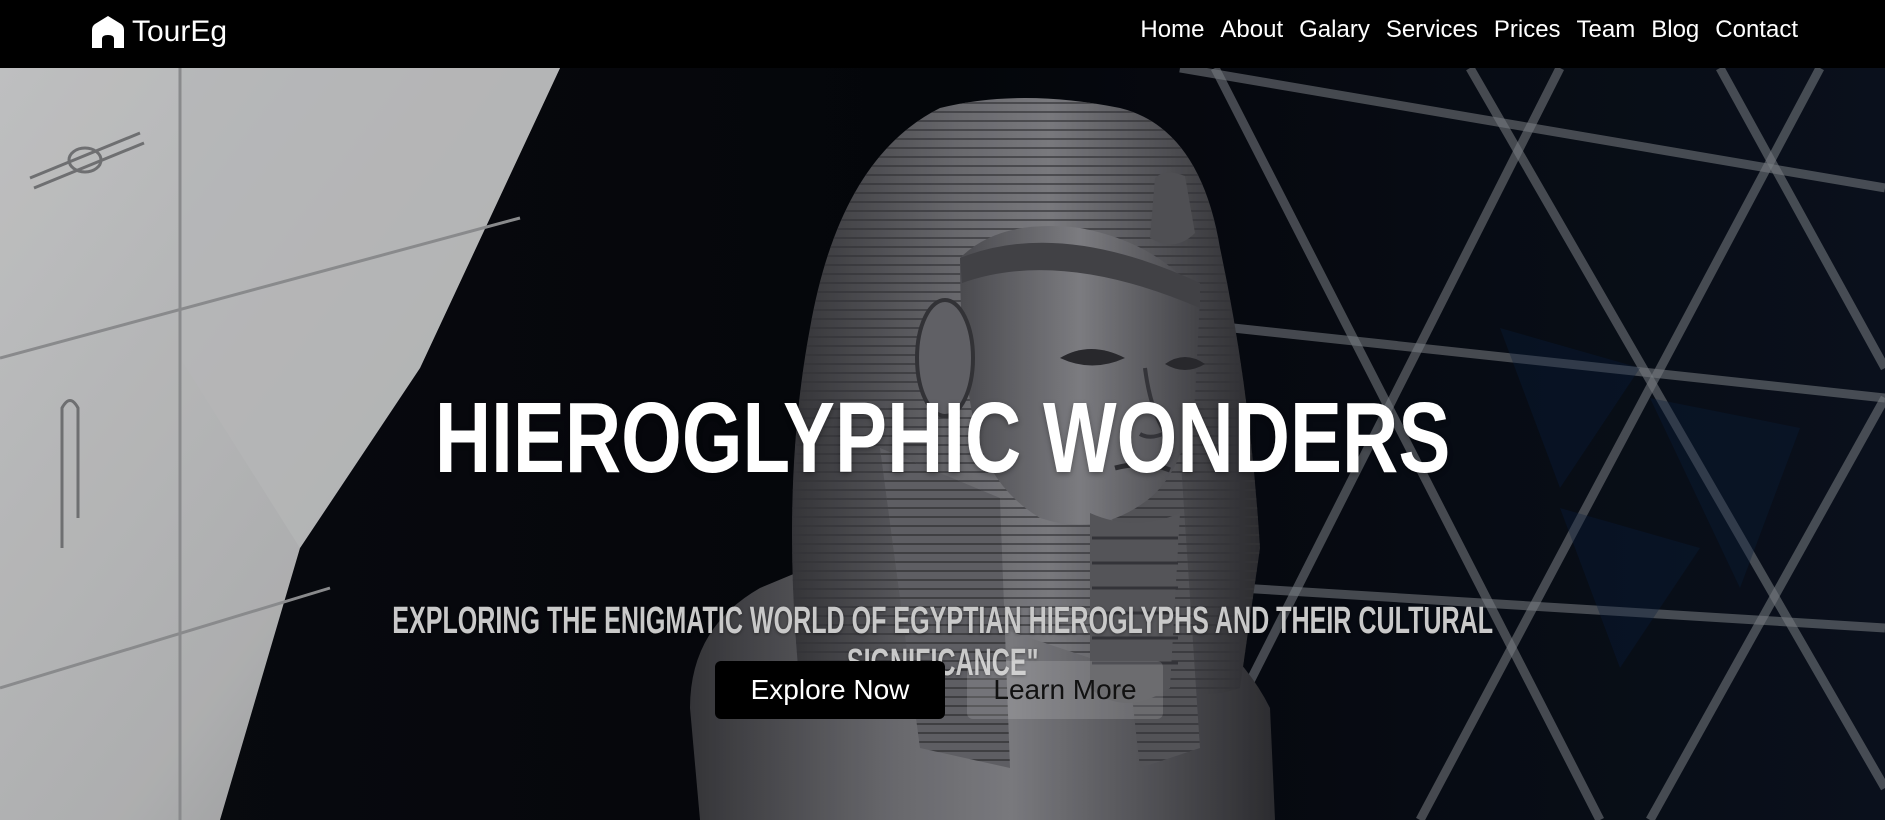  Describe the element at coordinates (1065, 690) in the screenshot. I see `learn-more-button: Learn More` at that location.